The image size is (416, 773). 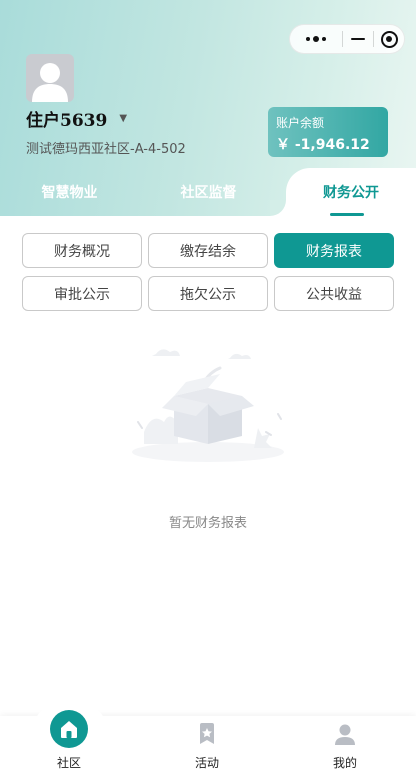 What do you see at coordinates (50, 78) in the screenshot?
I see `user-avatar-icon` at bounding box center [50, 78].